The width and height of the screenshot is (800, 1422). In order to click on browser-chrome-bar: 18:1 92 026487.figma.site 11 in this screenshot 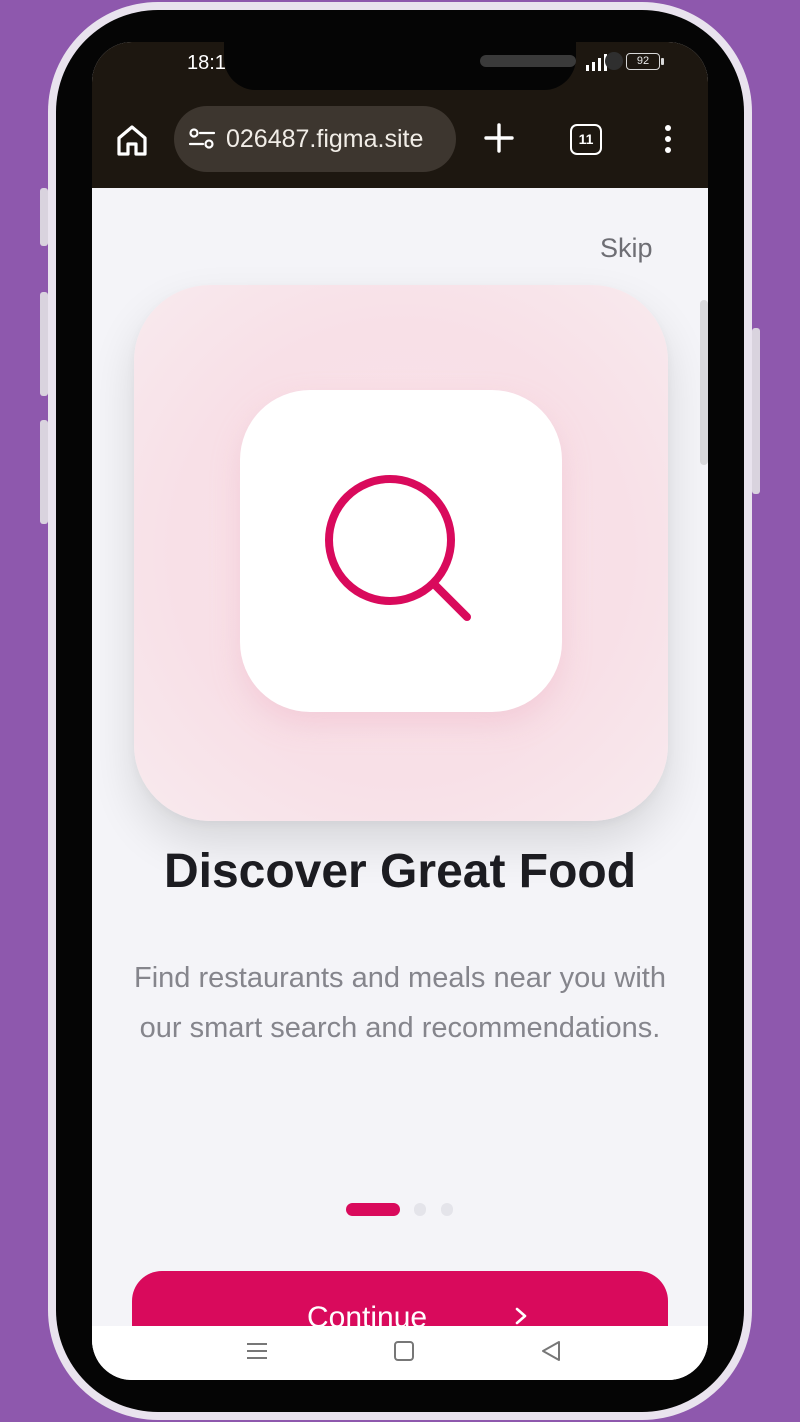, I will do `click(400, 115)`.